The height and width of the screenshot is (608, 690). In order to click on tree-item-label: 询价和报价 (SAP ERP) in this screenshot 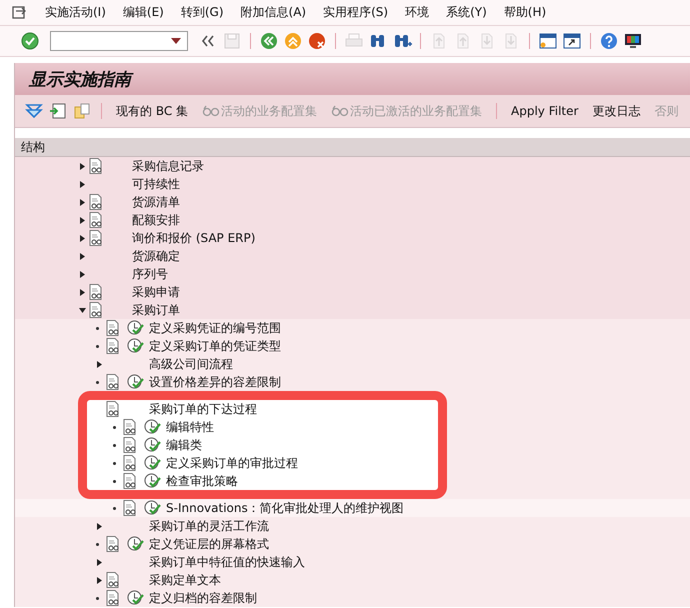, I will do `click(194, 238)`.